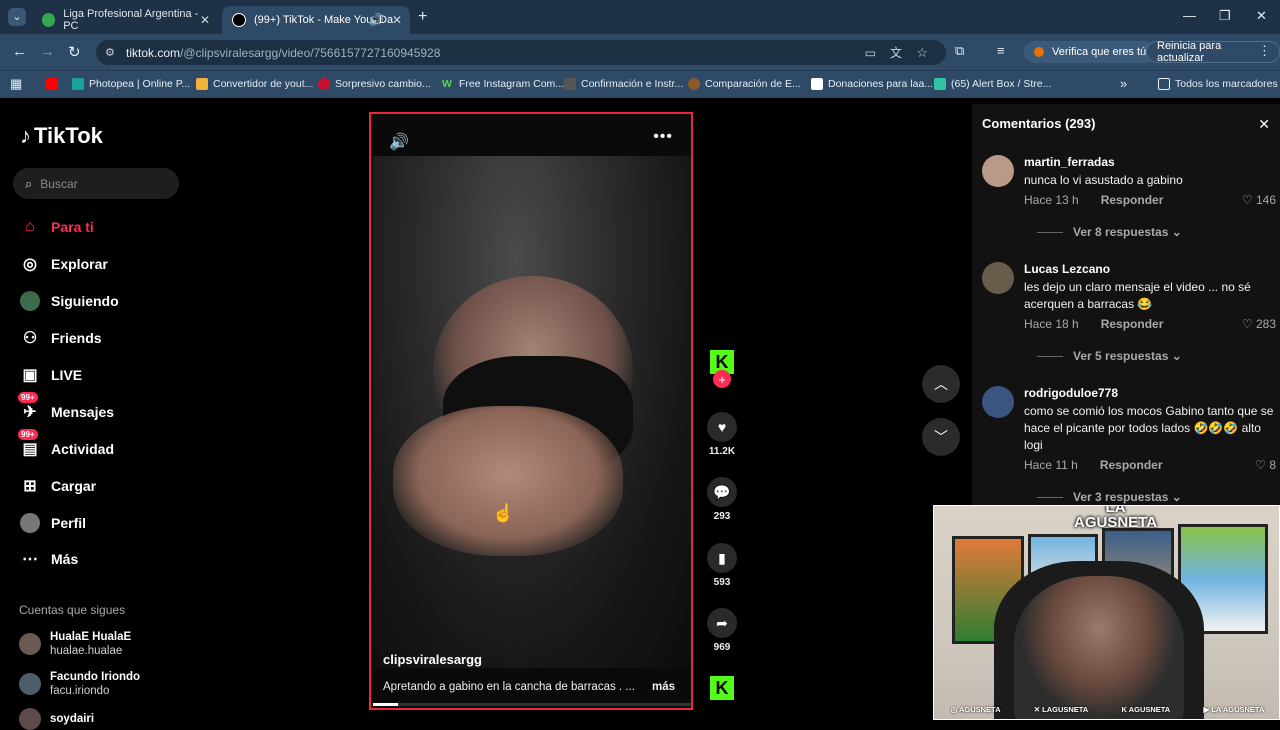 The height and width of the screenshot is (730, 1280). I want to click on comment-username: Lucas Lezcano, so click(1067, 269).